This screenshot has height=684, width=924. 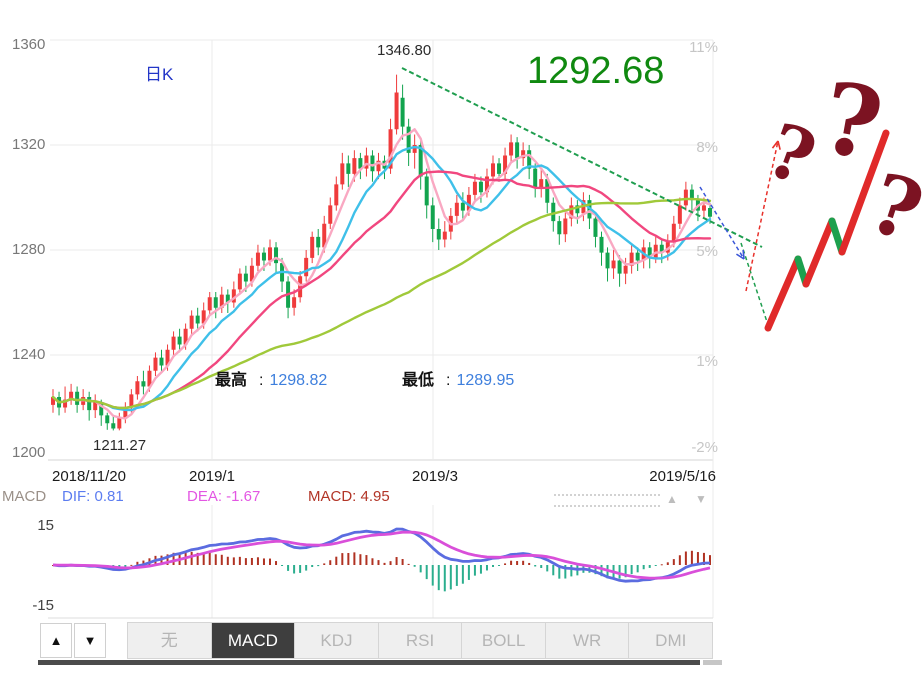 What do you see at coordinates (712, 662) in the screenshot?
I see `tabbar-scrollbar-nub` at bounding box center [712, 662].